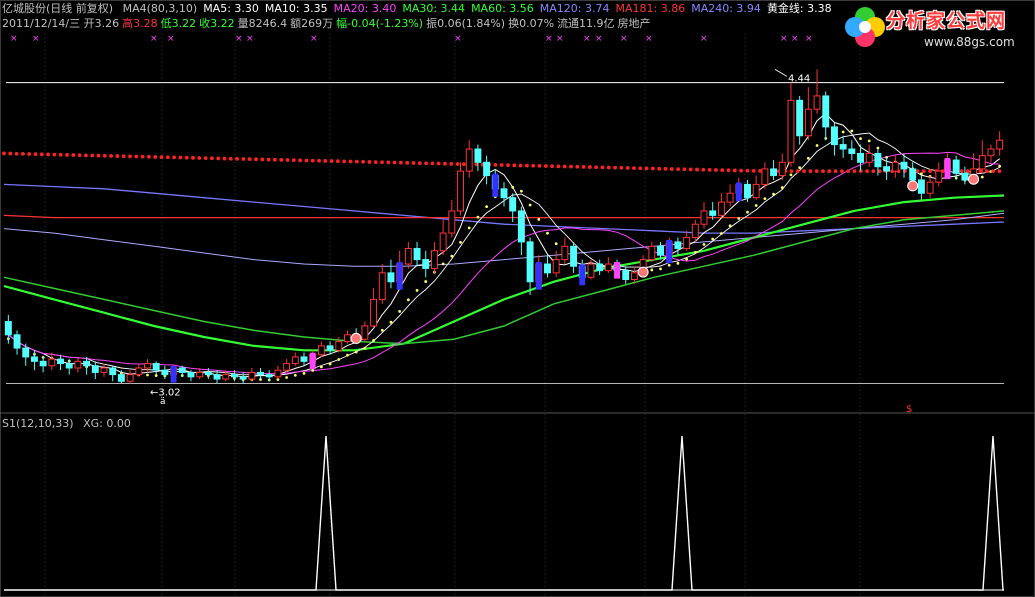 The height and width of the screenshot is (597, 1035). I want to click on quote-field: 振0.06(1.84%), so click(466, 23).